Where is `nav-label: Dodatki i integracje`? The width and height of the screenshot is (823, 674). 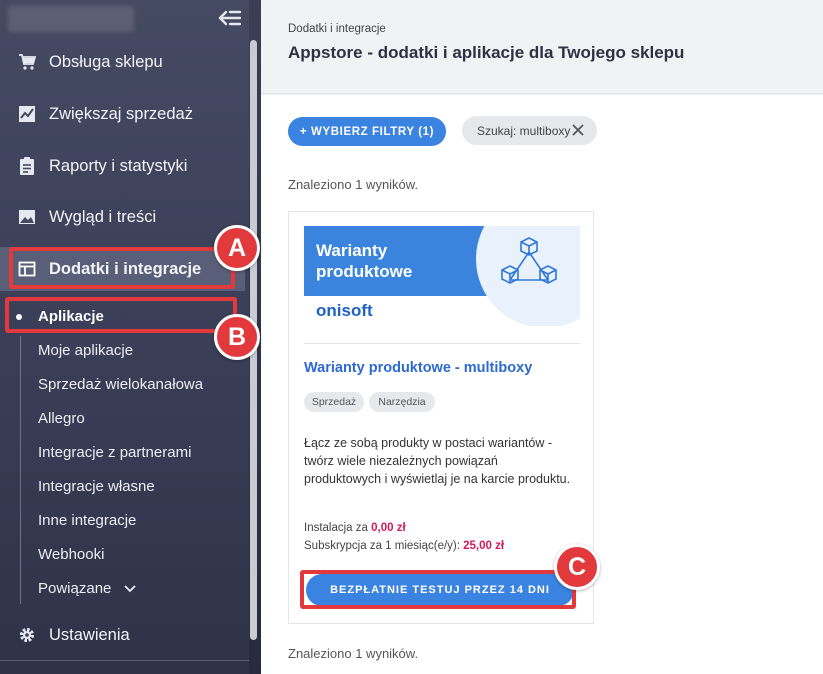
nav-label: Dodatki i integracje is located at coordinates (125, 268).